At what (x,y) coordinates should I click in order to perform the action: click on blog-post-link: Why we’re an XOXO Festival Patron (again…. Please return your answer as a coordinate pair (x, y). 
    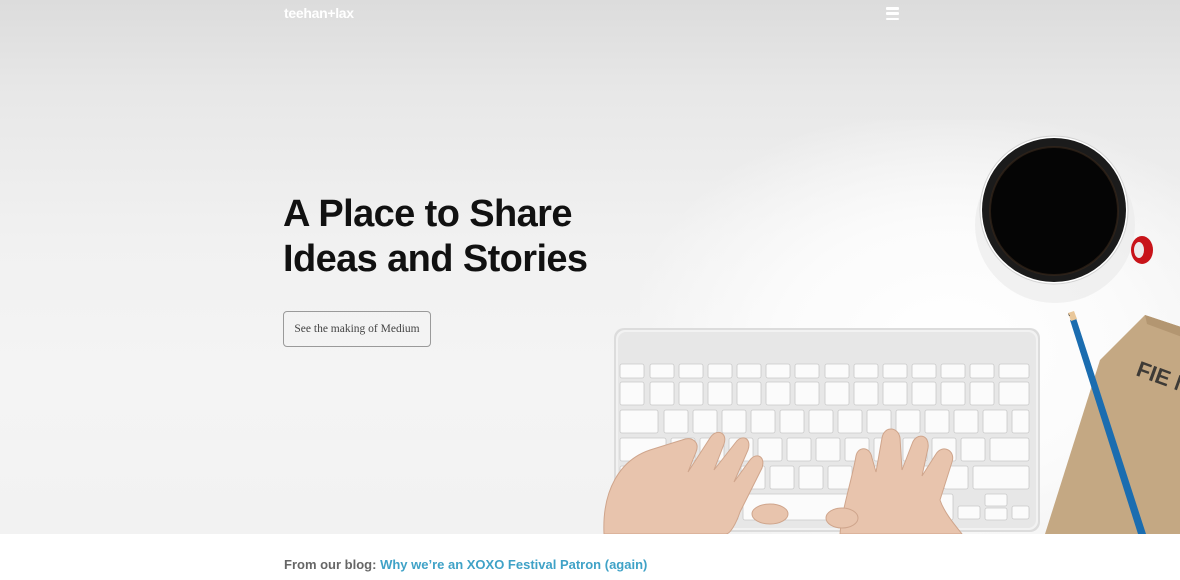
    Looking at the image, I should click on (513, 564).